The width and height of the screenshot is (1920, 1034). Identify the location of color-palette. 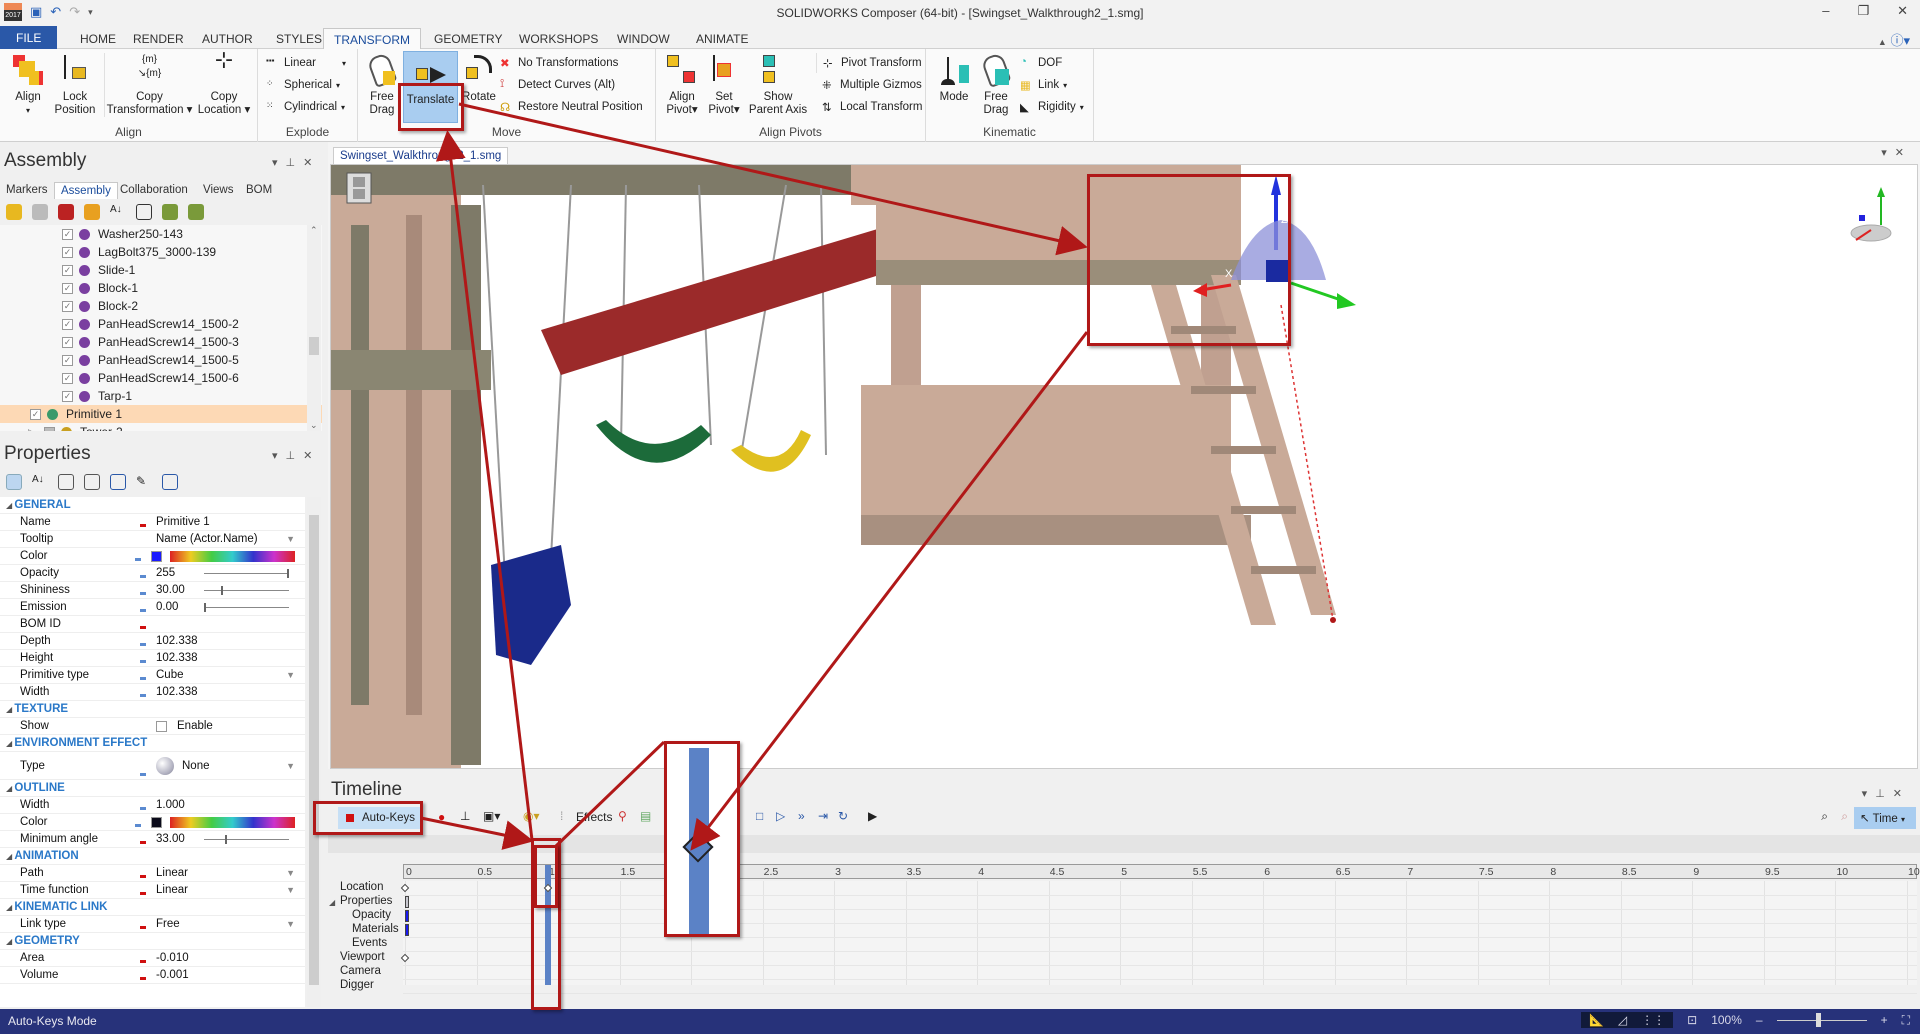
(232, 556).